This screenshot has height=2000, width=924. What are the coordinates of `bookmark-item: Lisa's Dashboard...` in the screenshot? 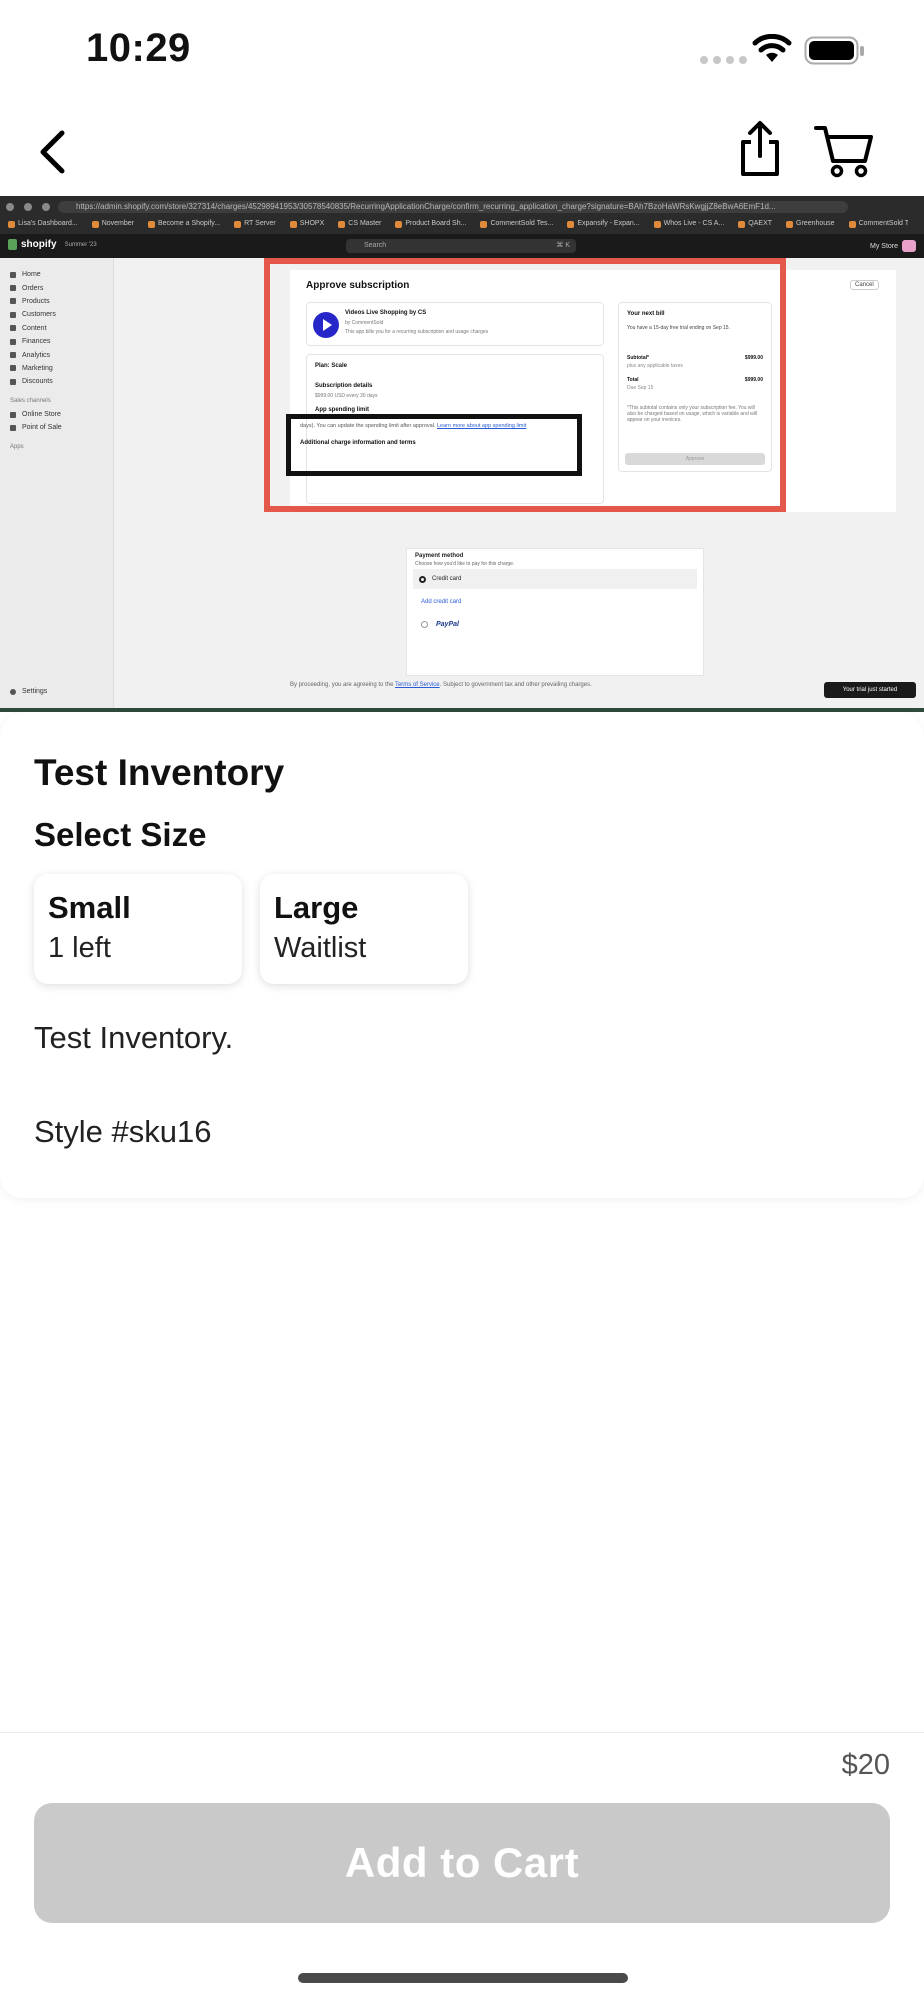 It's located at (43, 224).